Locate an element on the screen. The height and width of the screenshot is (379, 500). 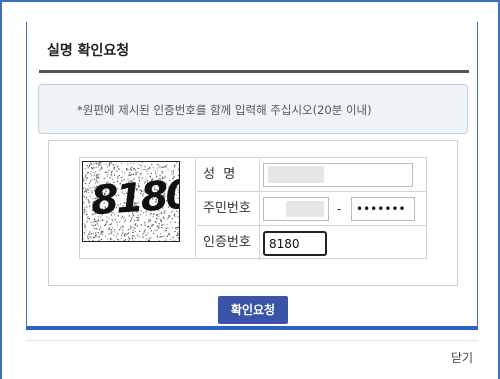
page-title: 실명 확인요청 is located at coordinates (88, 51).